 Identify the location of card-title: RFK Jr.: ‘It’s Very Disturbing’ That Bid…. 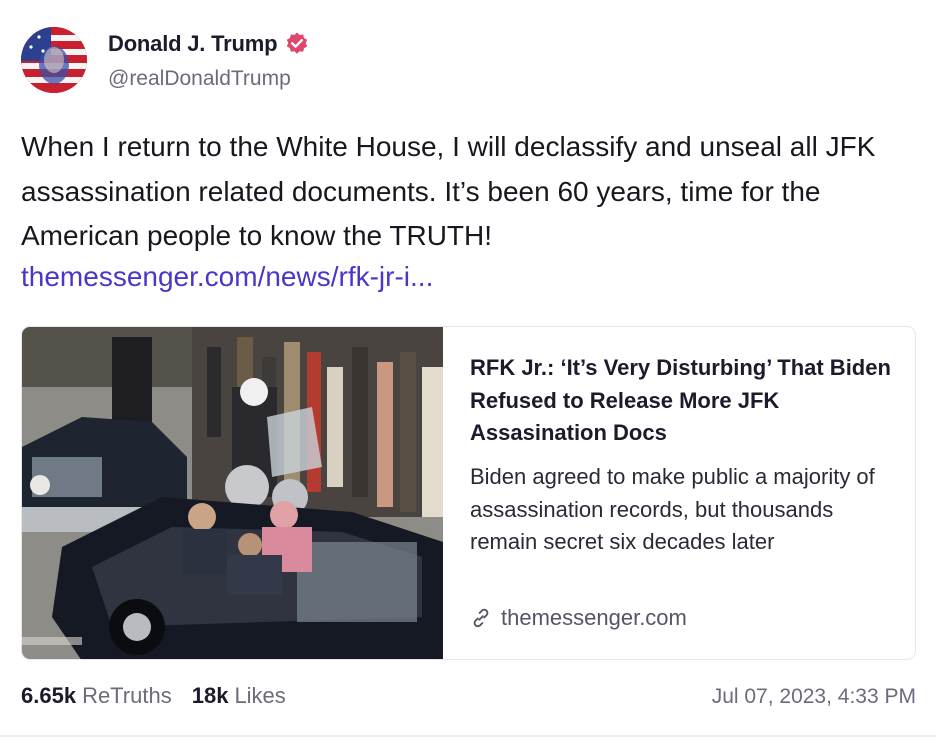
(680, 400).